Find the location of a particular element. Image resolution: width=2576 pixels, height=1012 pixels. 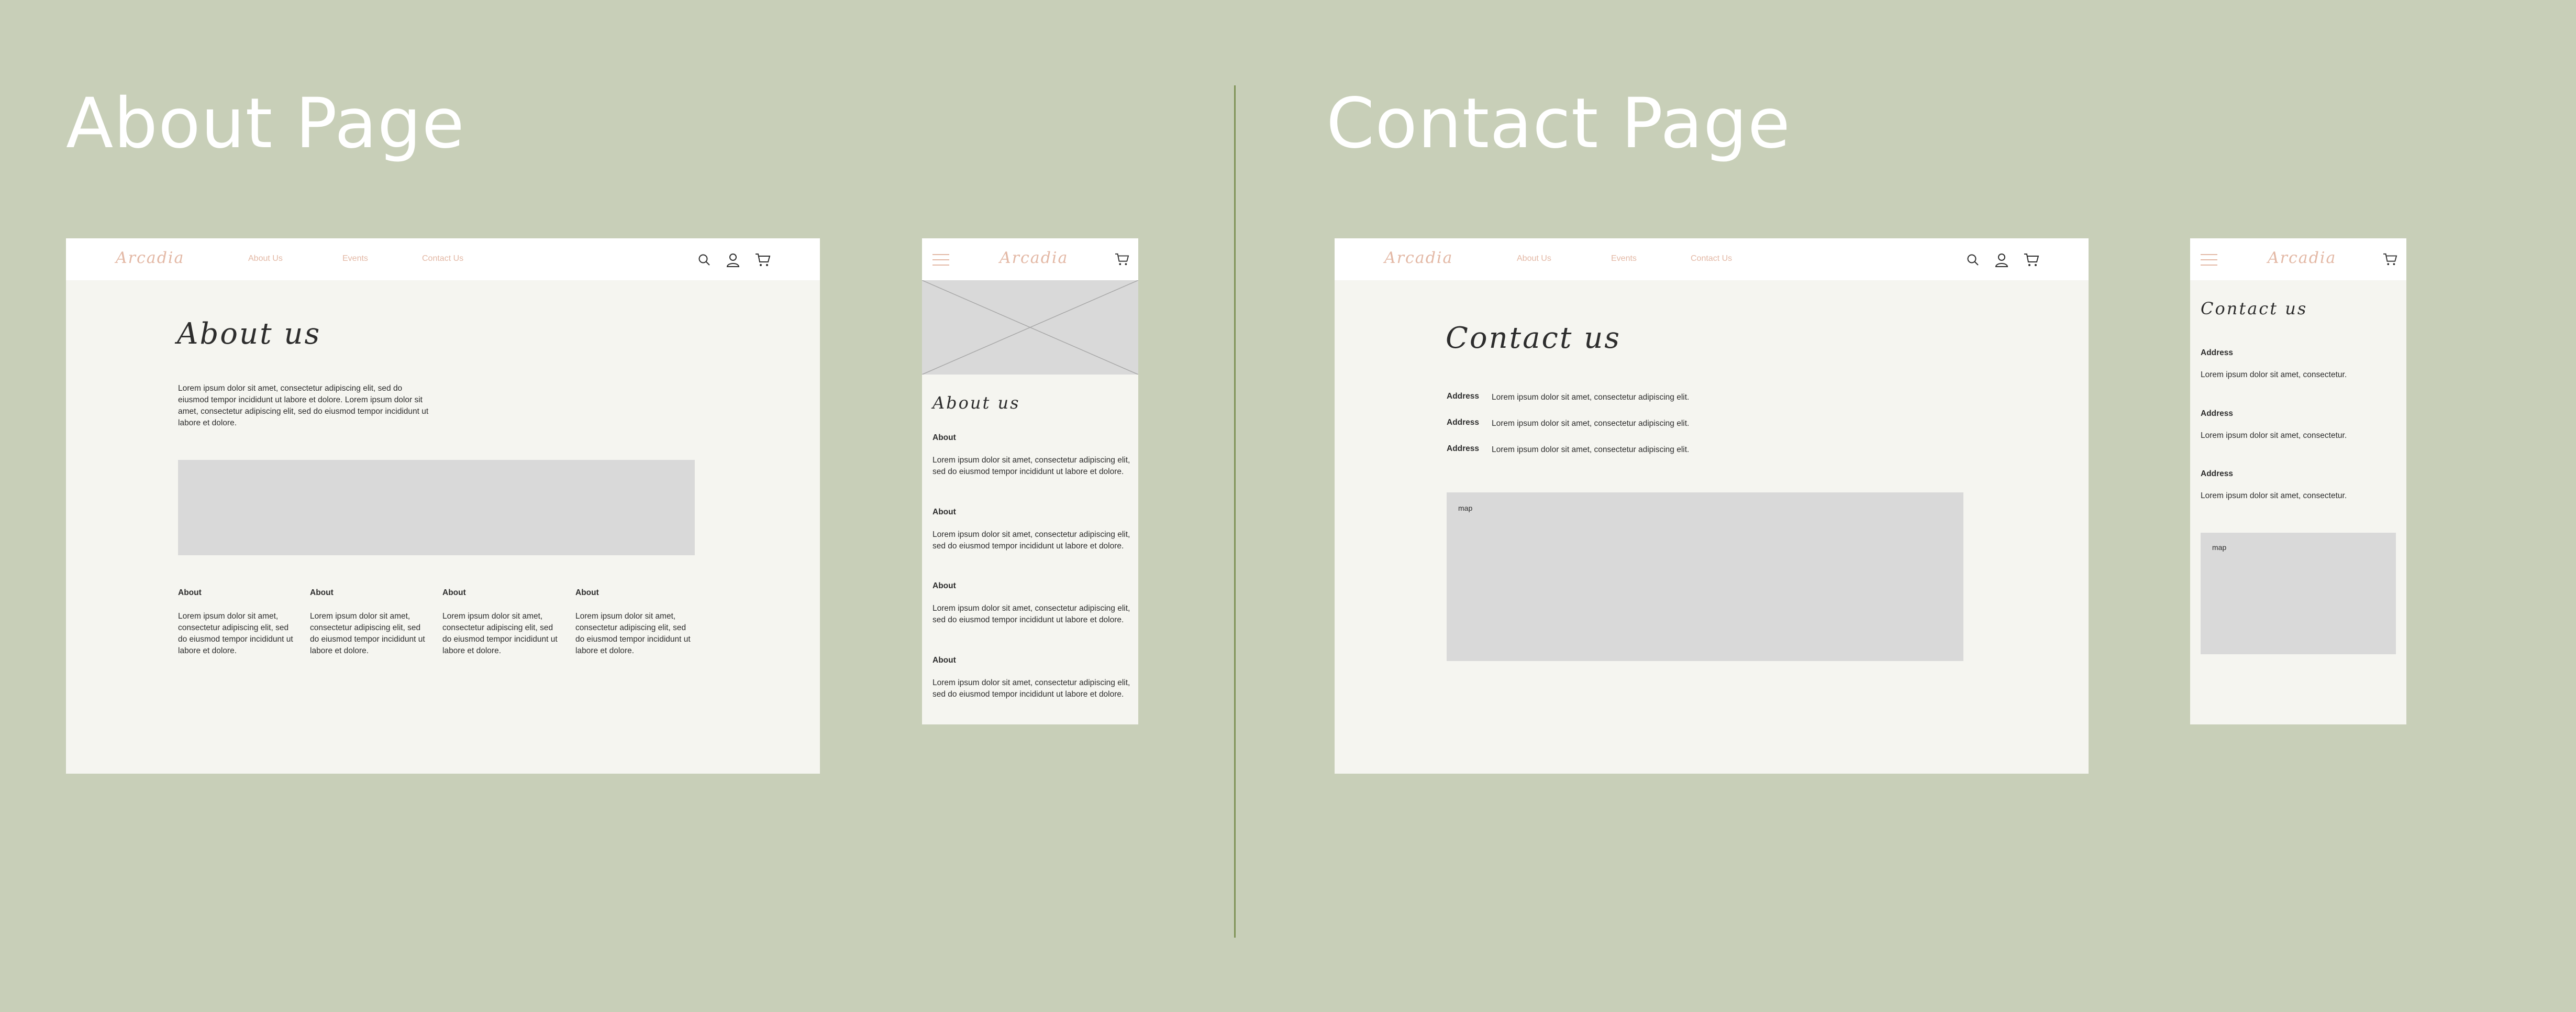

image-placeholder is located at coordinates (436, 508).